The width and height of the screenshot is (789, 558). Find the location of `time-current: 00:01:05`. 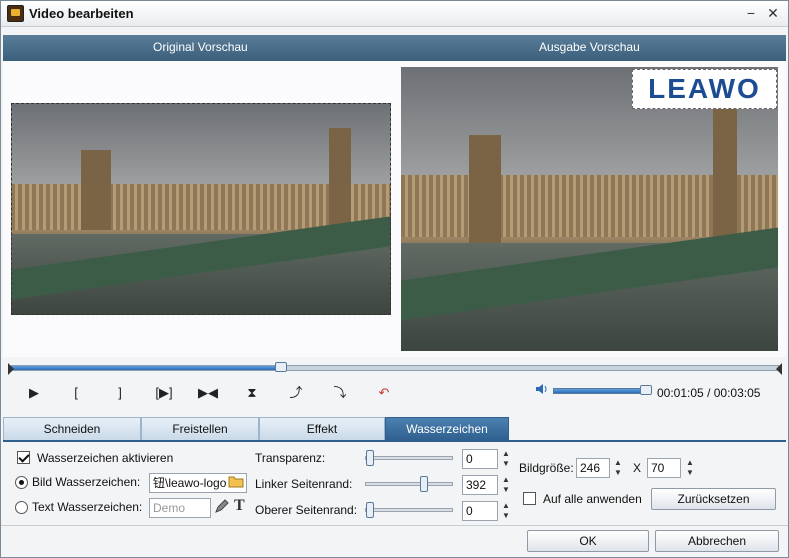

time-current: 00:01:05 is located at coordinates (680, 393).